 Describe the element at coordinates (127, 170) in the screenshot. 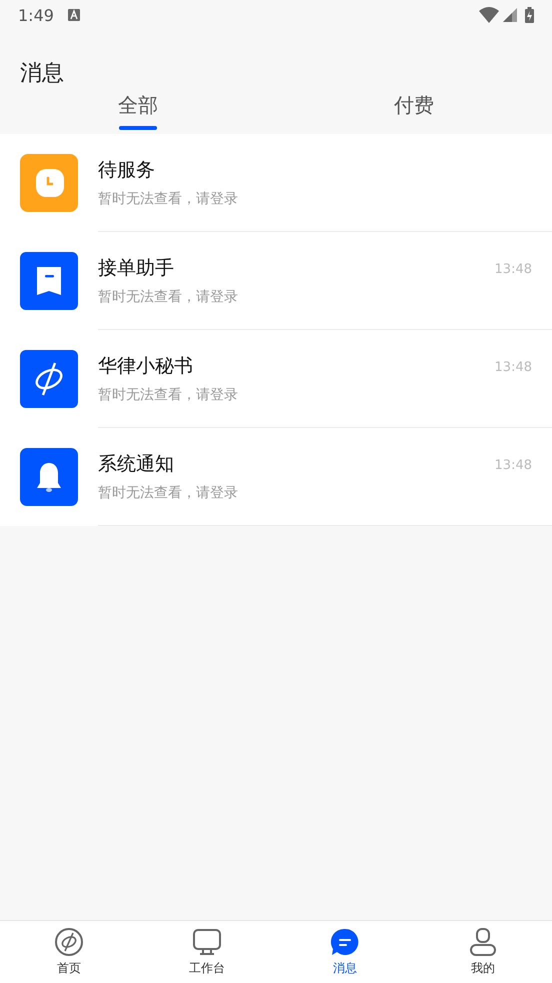

I see `message-title: 待服务` at that location.